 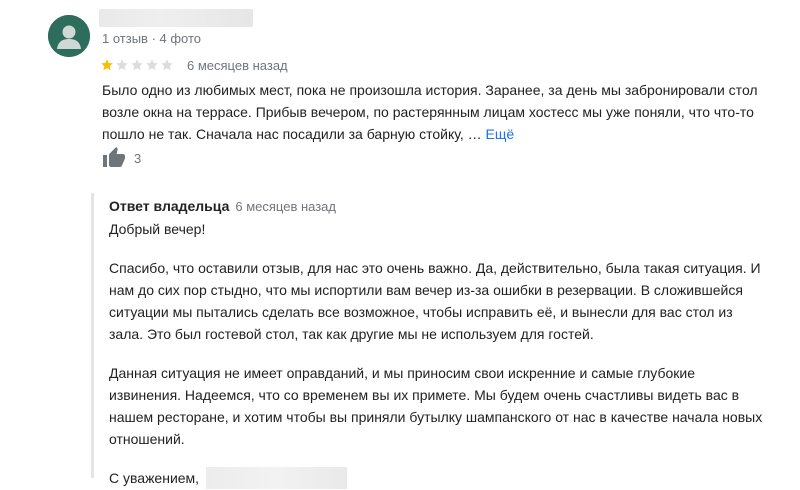 I want to click on owner-response-date: 6 месяцев назад, so click(x=285, y=206).